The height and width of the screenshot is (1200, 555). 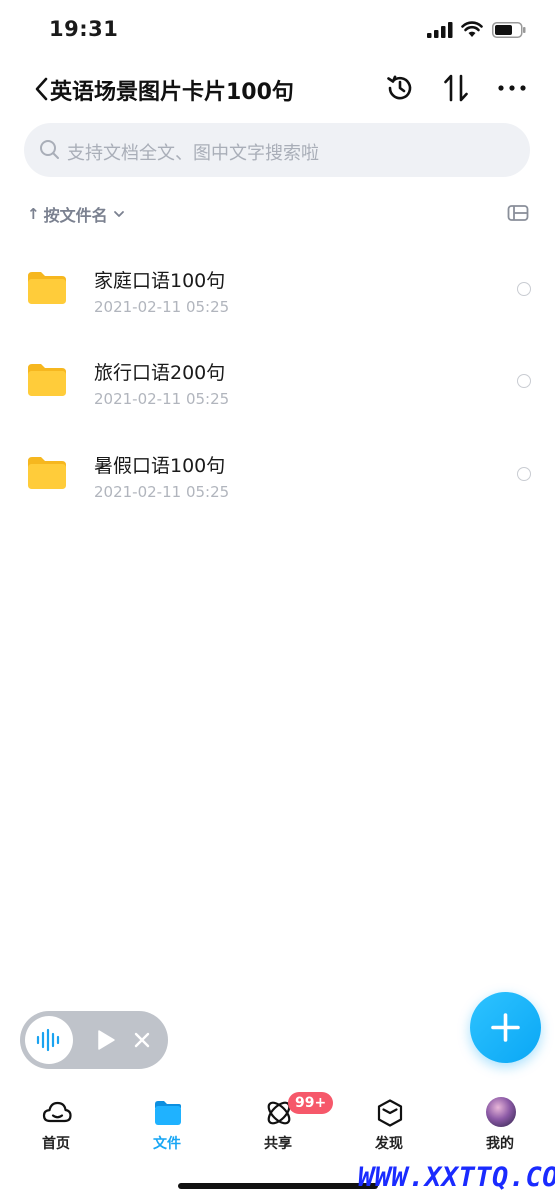 I want to click on view-mode-toggle-icon, so click(x=518, y=213).